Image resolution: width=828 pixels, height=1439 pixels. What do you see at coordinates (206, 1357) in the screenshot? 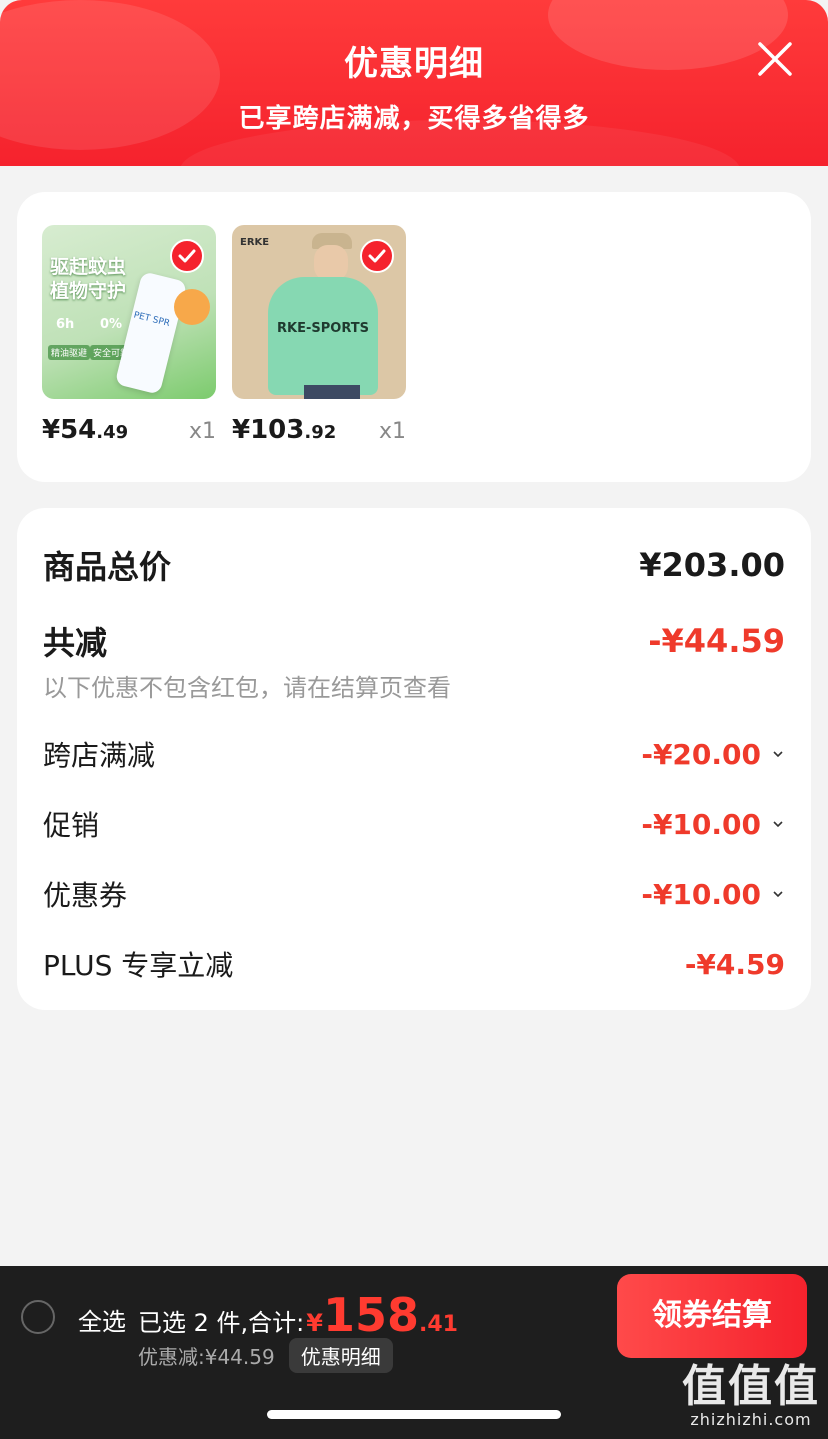
I see `discount-summary-text: 优惠减:¥44.59` at bounding box center [206, 1357].